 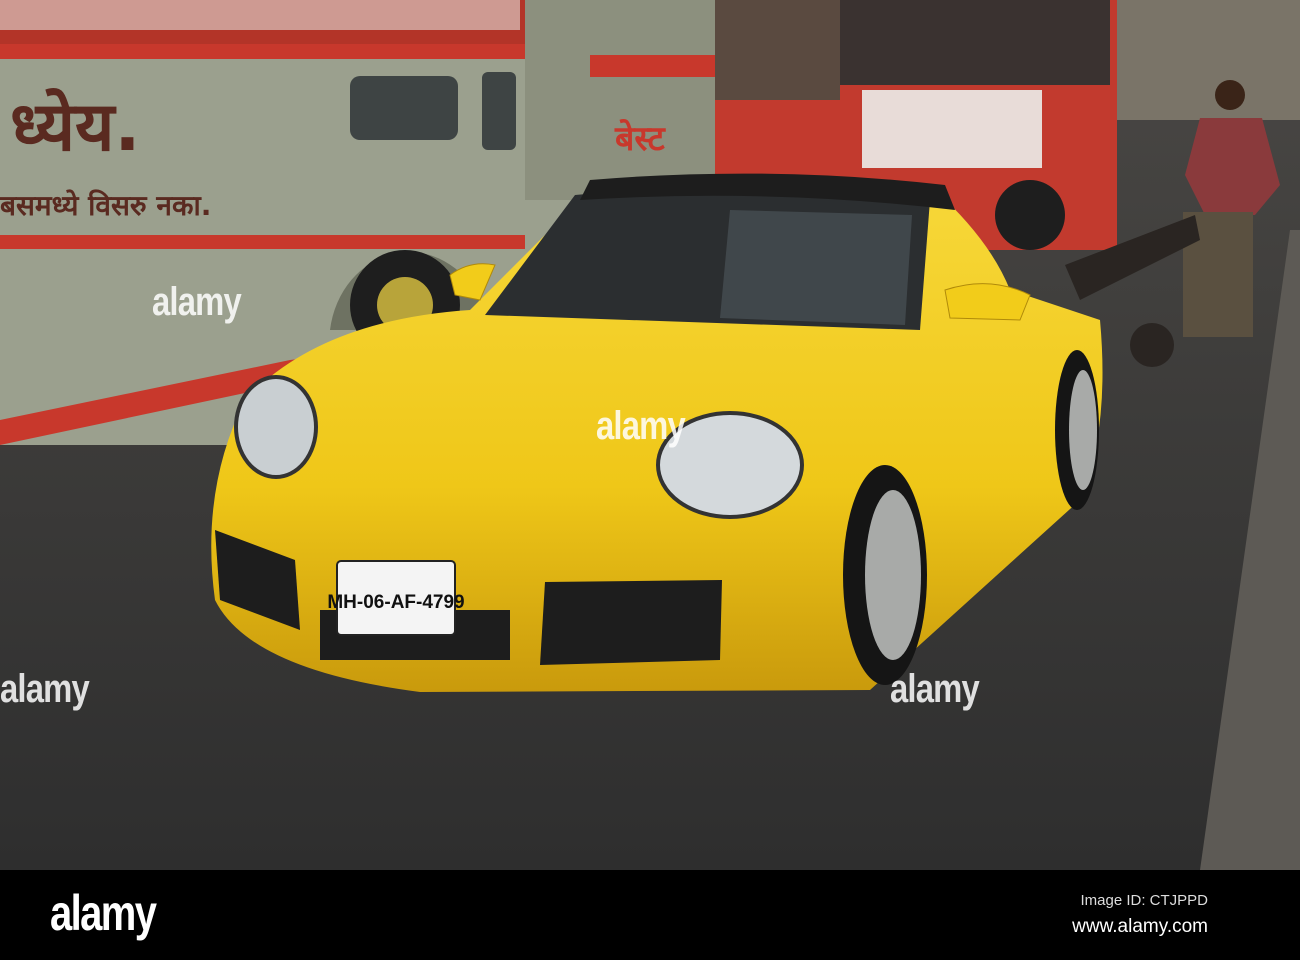 I want to click on bus-sign-large: ध्येय., so click(x=75, y=127).